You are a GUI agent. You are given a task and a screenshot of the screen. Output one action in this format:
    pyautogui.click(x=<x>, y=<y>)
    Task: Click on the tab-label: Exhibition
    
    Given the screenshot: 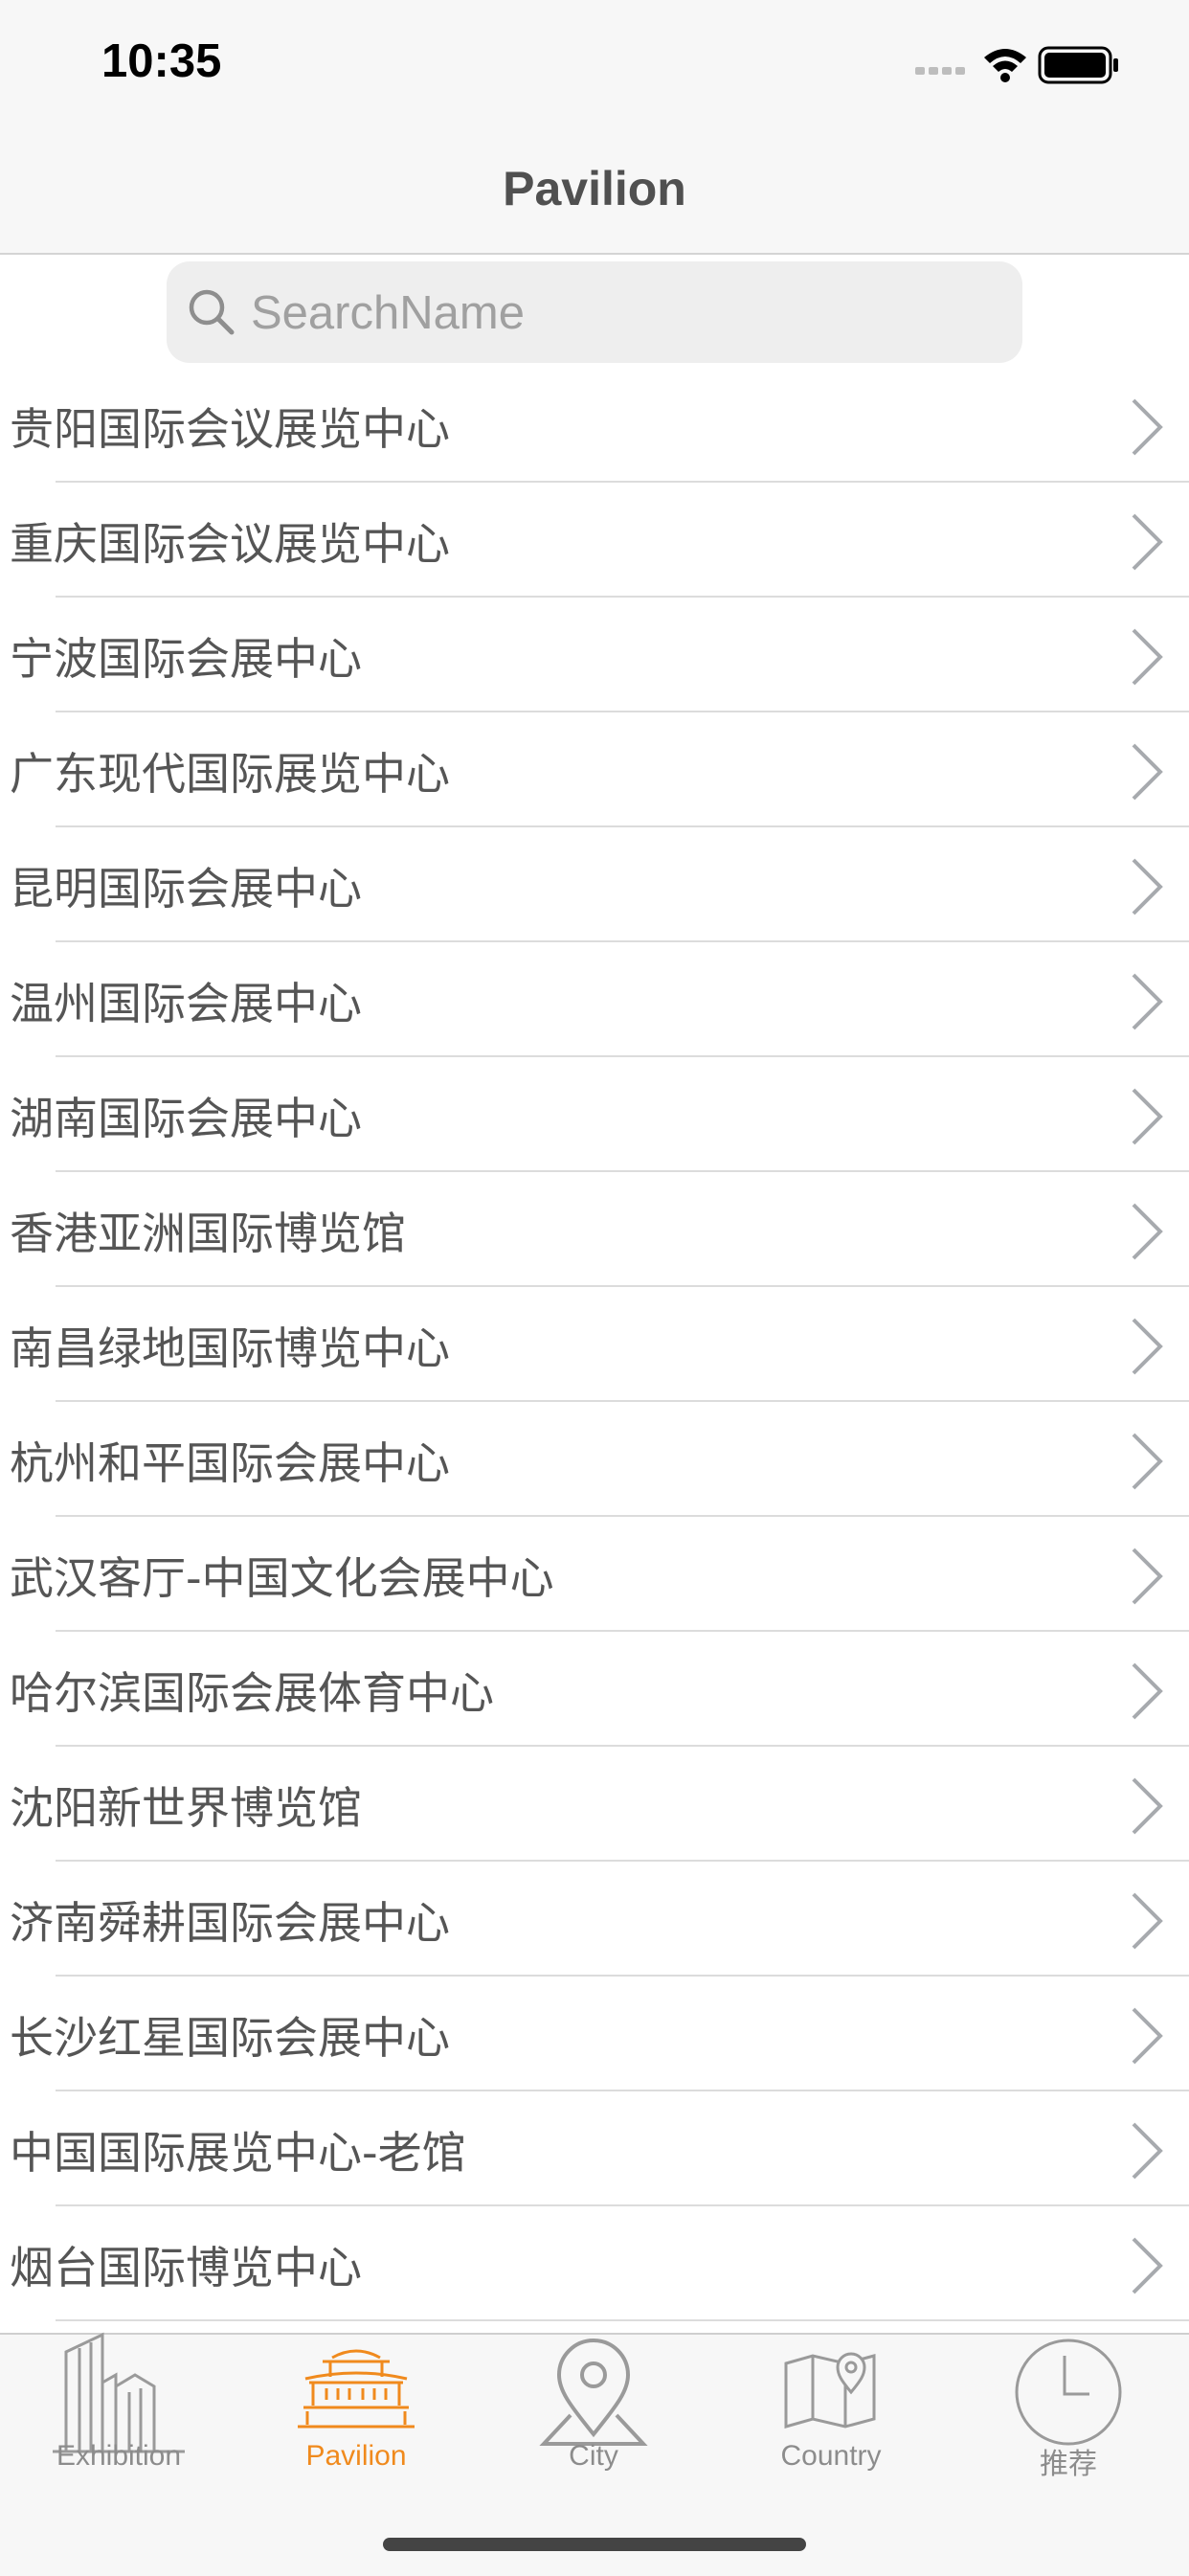 What is the action you would take?
    pyautogui.click(x=119, y=2456)
    